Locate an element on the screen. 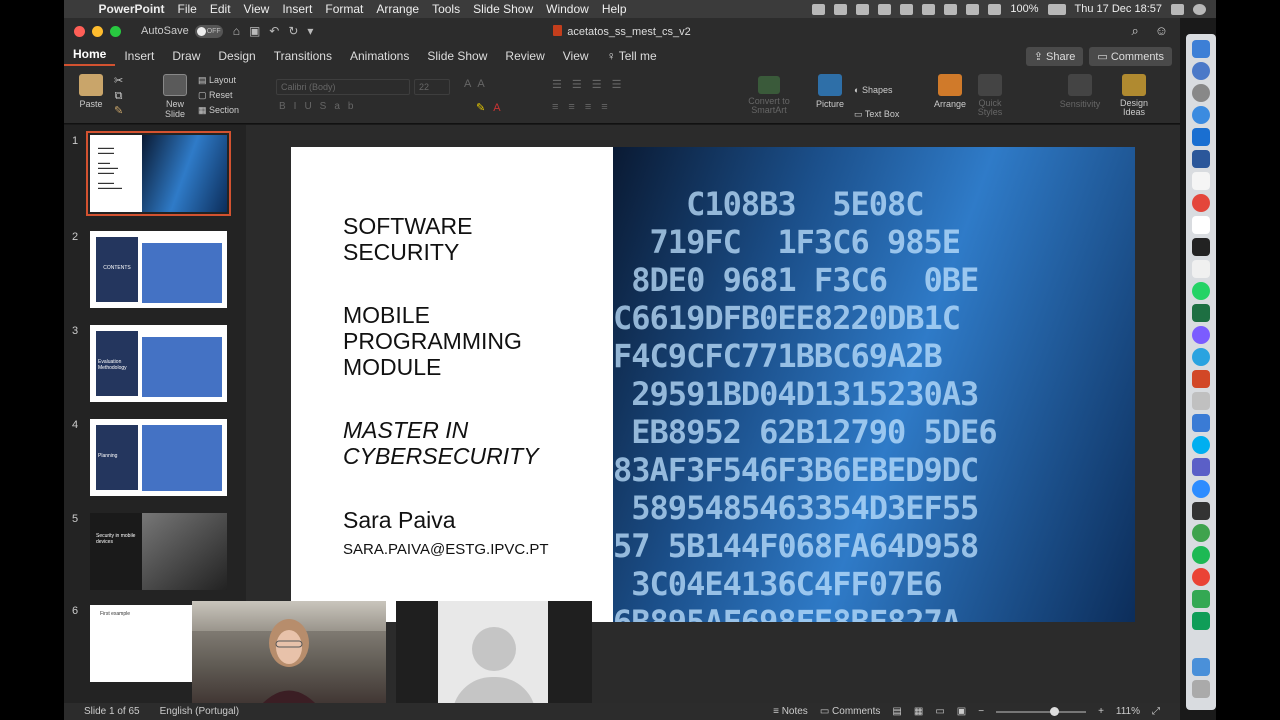 The height and width of the screenshot is (720, 1280). tab-draw: Draw is located at coordinates (186, 56).